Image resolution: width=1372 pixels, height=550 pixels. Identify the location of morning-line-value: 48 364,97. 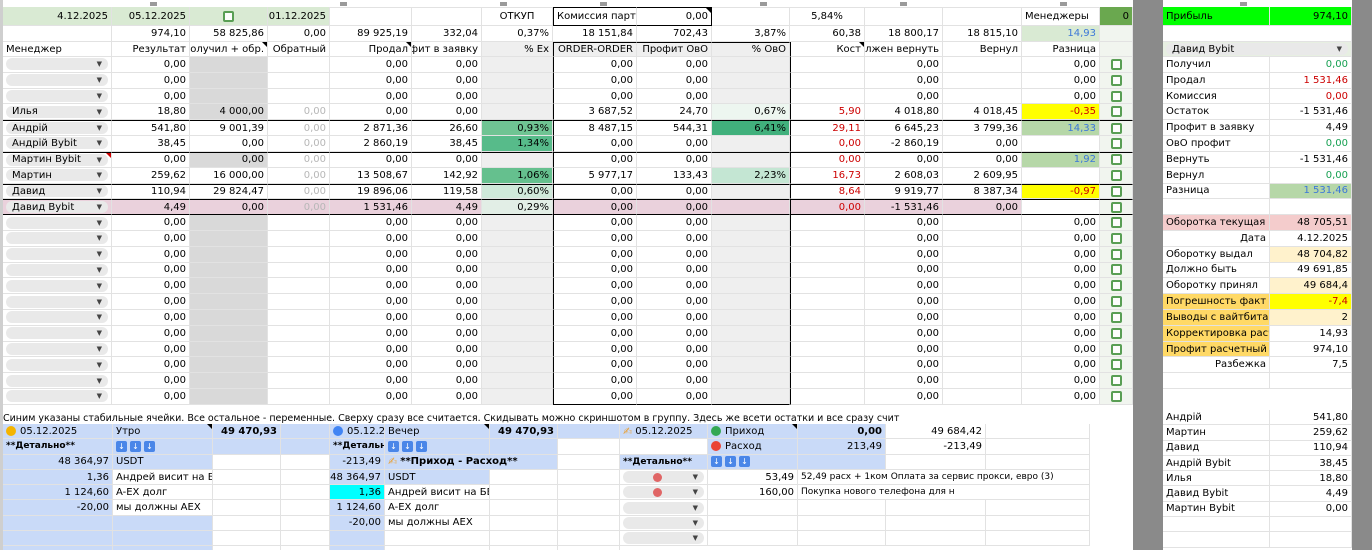
(58, 462).